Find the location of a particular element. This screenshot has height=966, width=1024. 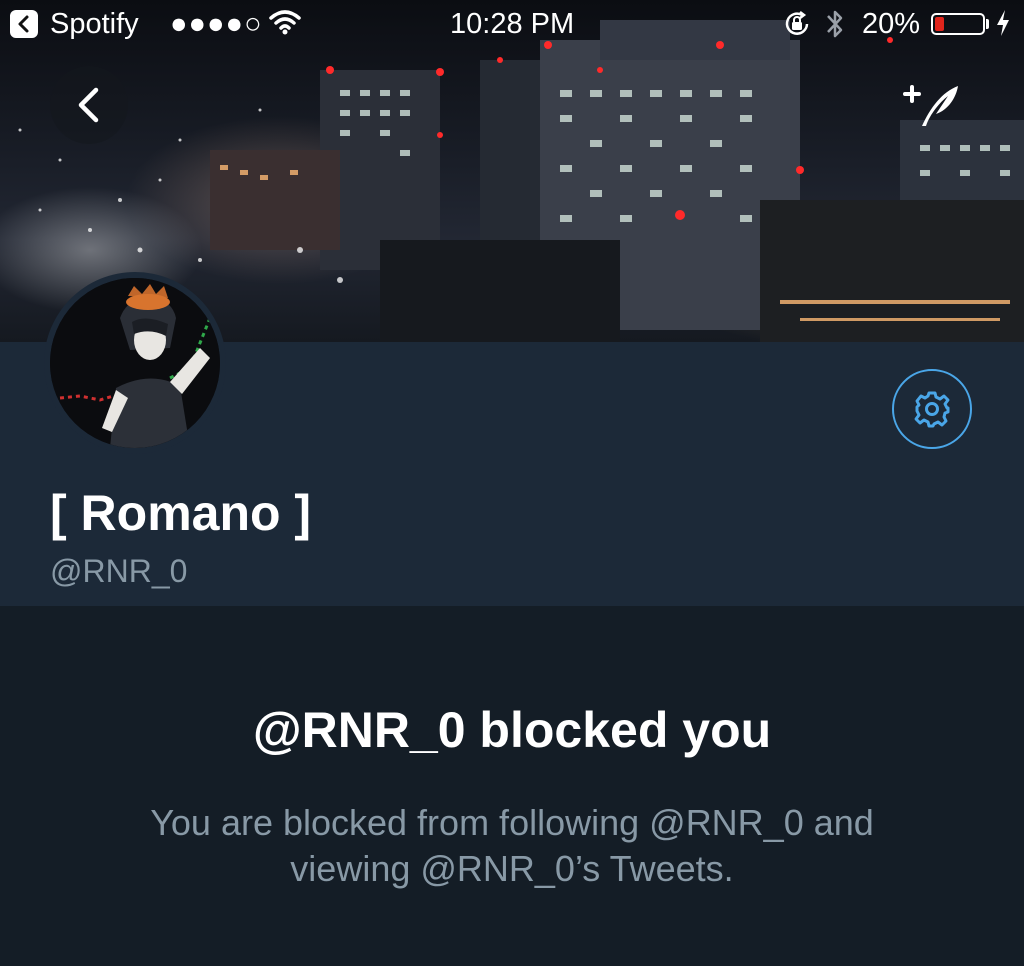

gear-icon is located at coordinates (932, 409).